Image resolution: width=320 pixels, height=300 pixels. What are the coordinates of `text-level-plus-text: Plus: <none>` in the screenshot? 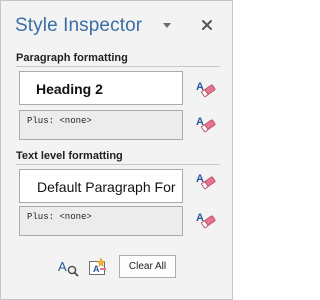 It's located at (59, 217).